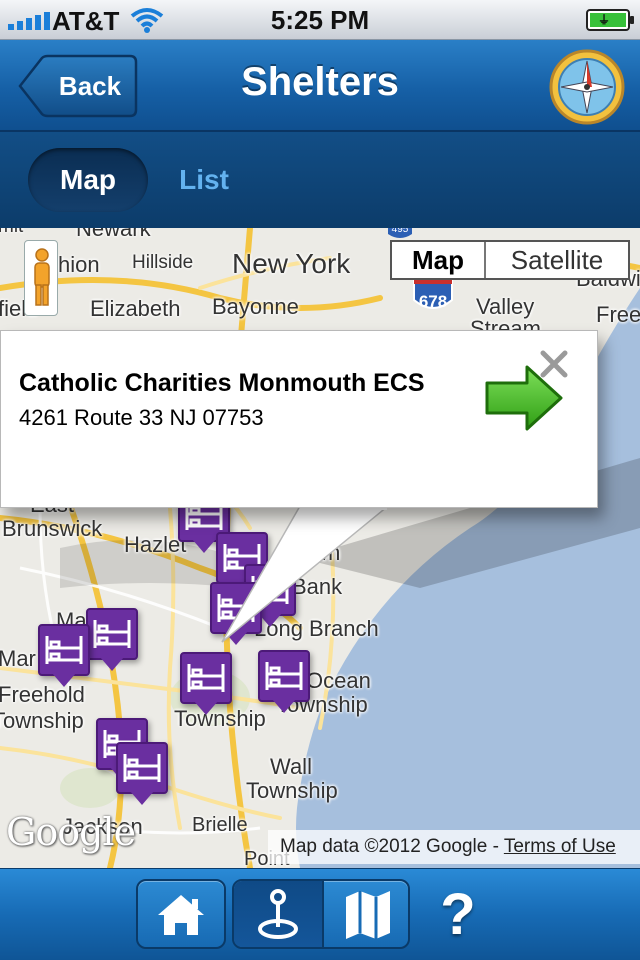 The width and height of the screenshot is (640, 960). I want to click on home-icon, so click(181, 915).